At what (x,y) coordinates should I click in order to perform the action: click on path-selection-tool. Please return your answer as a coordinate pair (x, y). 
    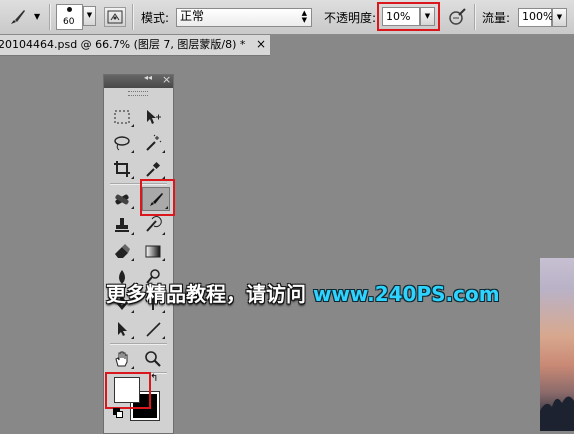
    Looking at the image, I should click on (122, 329).